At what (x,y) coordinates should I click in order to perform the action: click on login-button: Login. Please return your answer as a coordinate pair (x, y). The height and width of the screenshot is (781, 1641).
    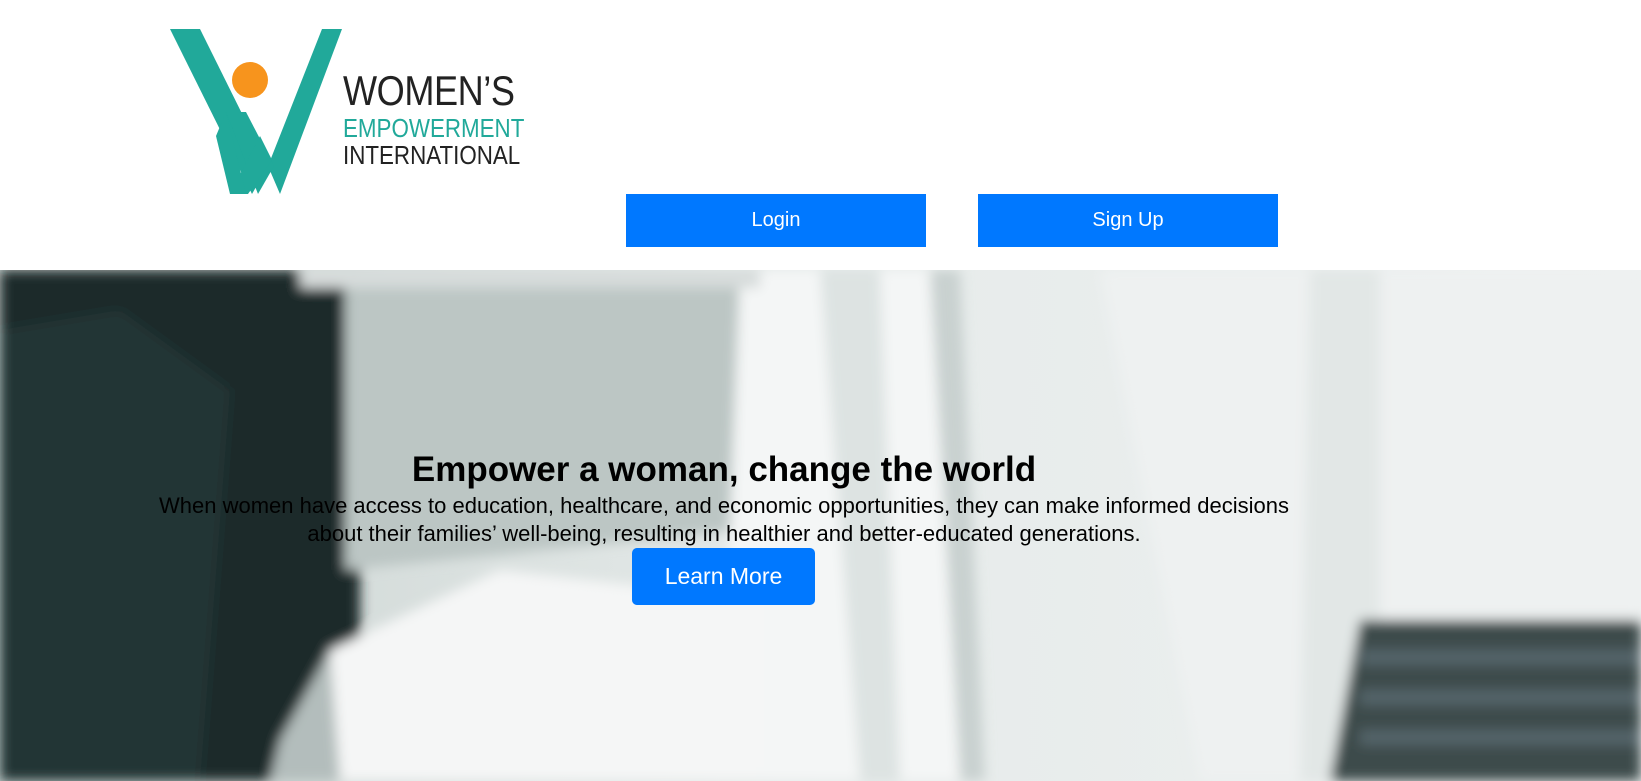
    Looking at the image, I should click on (776, 220).